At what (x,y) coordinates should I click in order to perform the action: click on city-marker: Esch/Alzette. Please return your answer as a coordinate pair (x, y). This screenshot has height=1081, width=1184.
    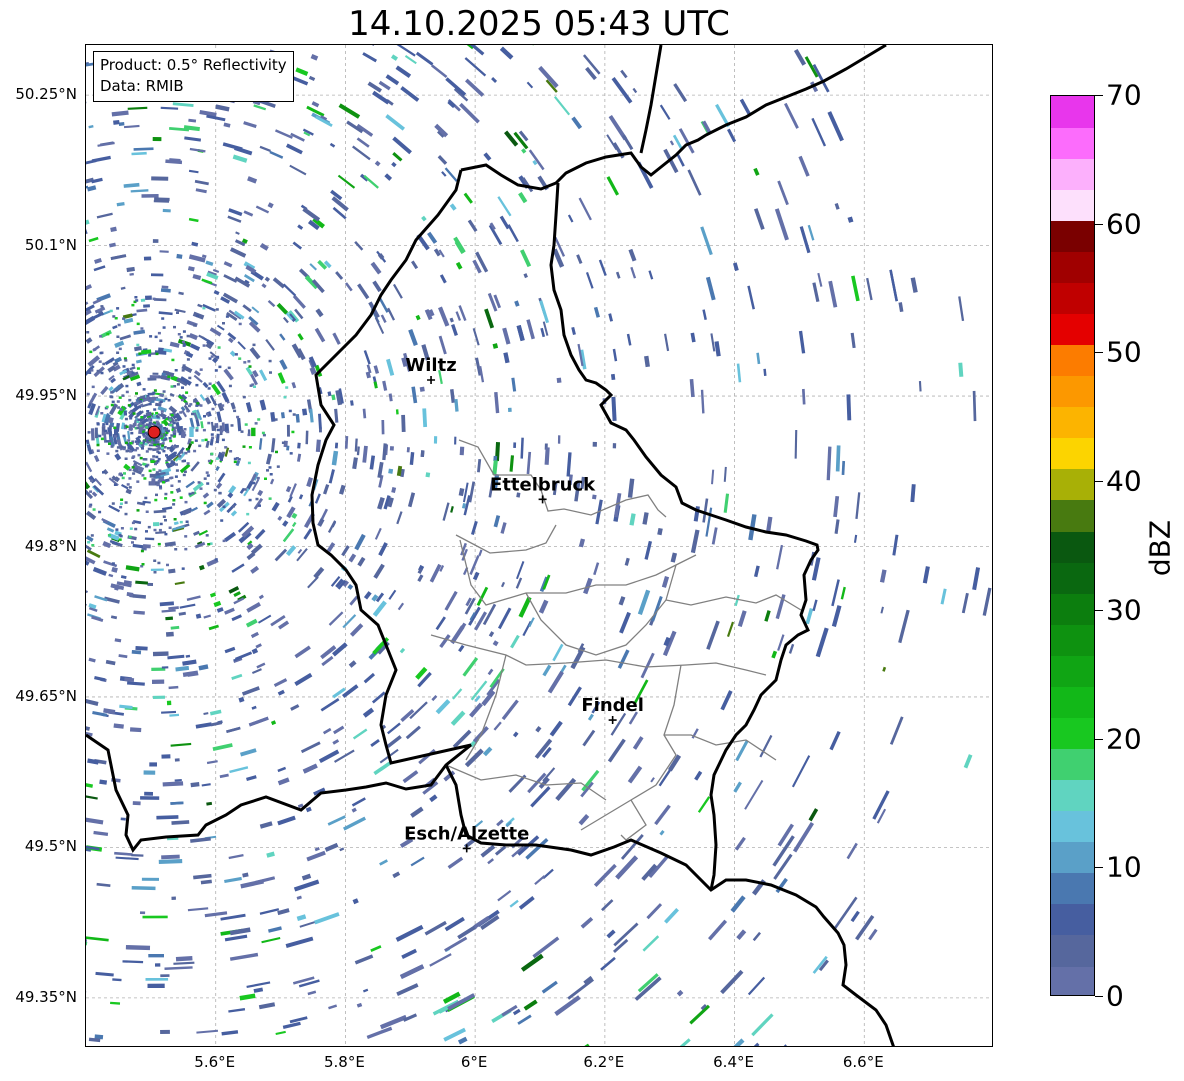
    Looking at the image, I should click on (466, 838).